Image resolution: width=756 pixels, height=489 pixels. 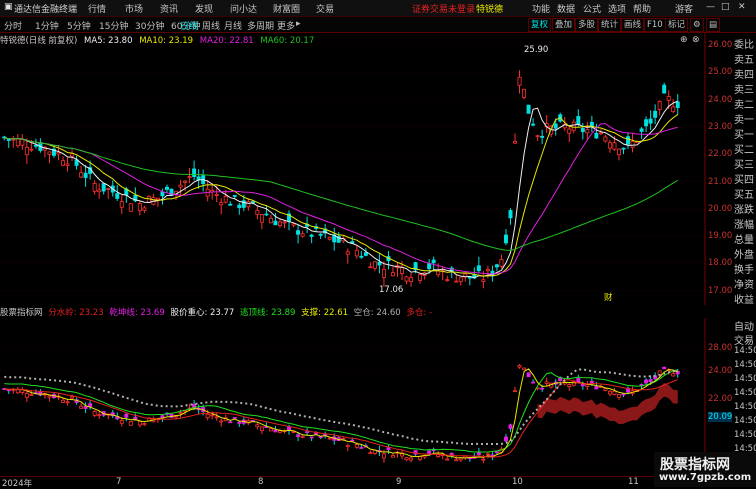 I want to click on quote-row-label: 卖一, so click(x=744, y=120).